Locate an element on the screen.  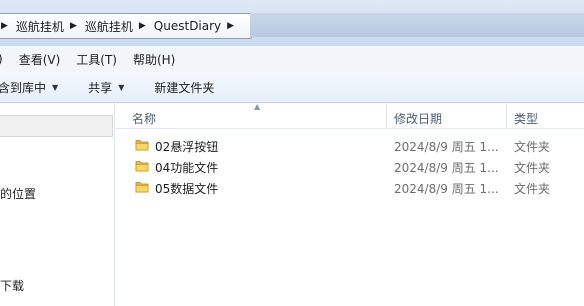
menu-item-cut: ) is located at coordinates (1, 59).